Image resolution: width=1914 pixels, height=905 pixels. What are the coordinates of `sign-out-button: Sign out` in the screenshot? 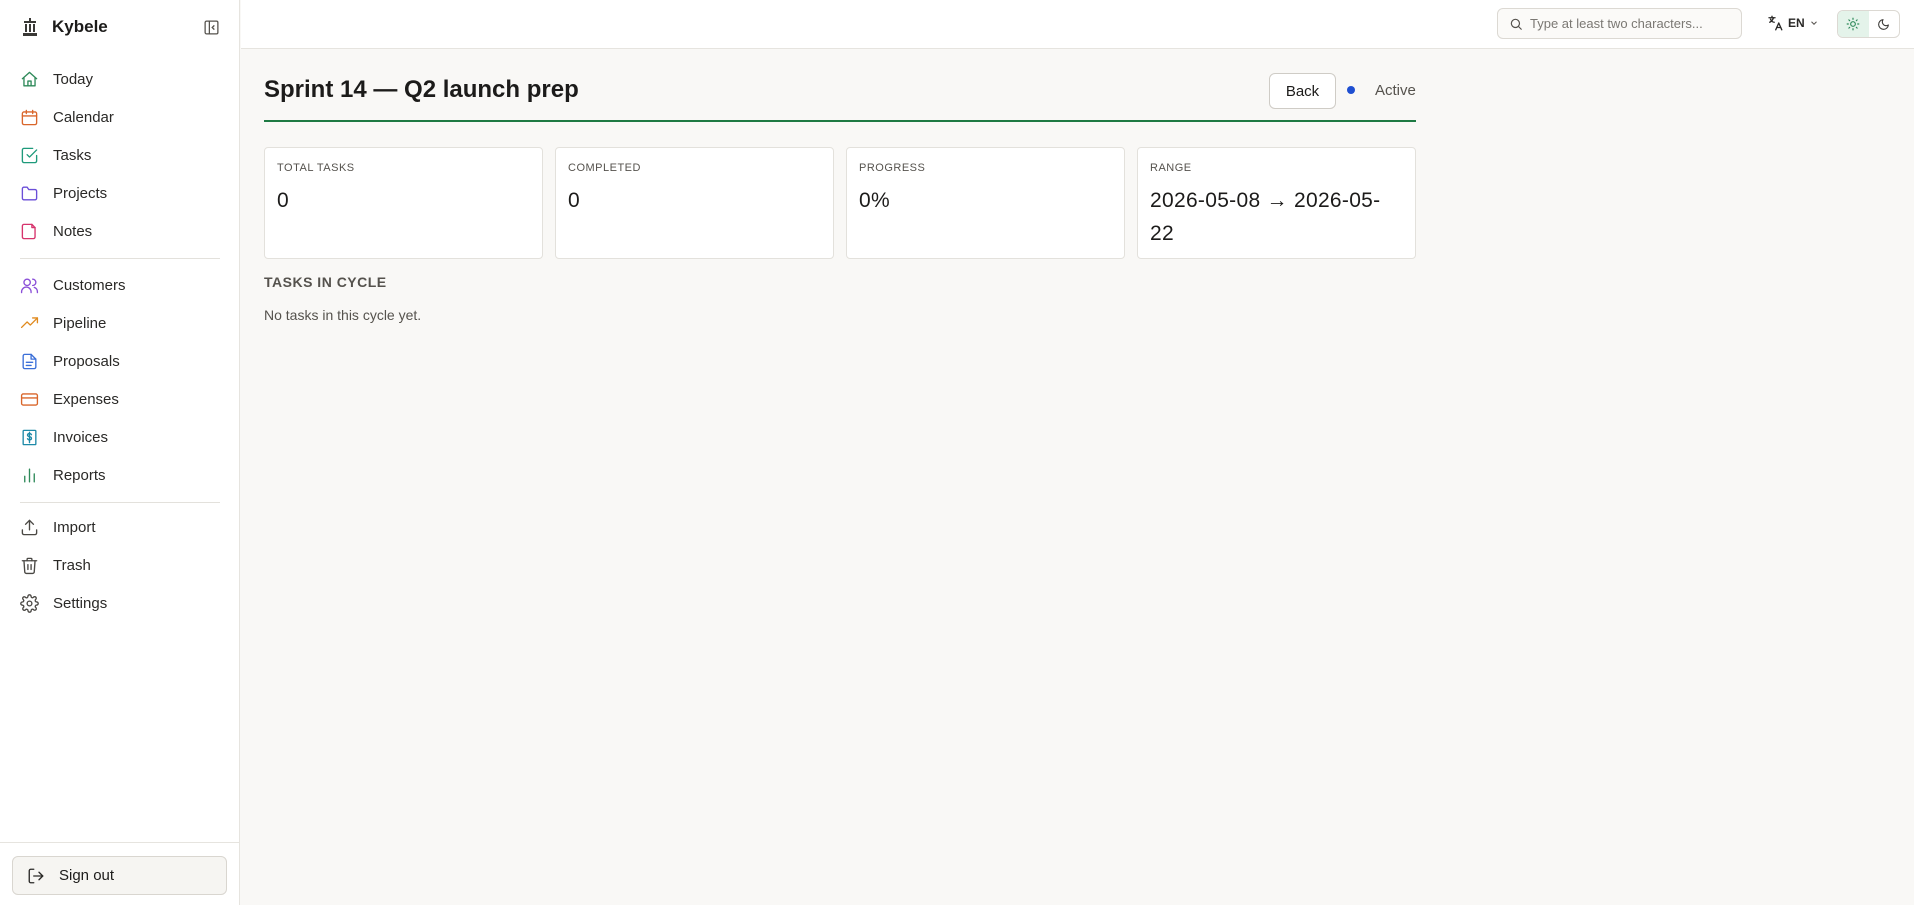 It's located at (119, 875).